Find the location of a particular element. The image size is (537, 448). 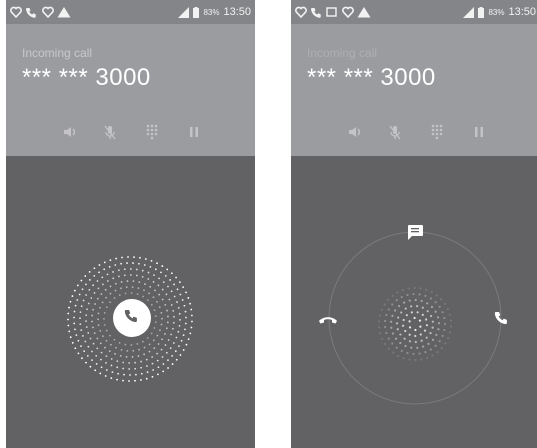

reply-with-message-button is located at coordinates (415, 232).